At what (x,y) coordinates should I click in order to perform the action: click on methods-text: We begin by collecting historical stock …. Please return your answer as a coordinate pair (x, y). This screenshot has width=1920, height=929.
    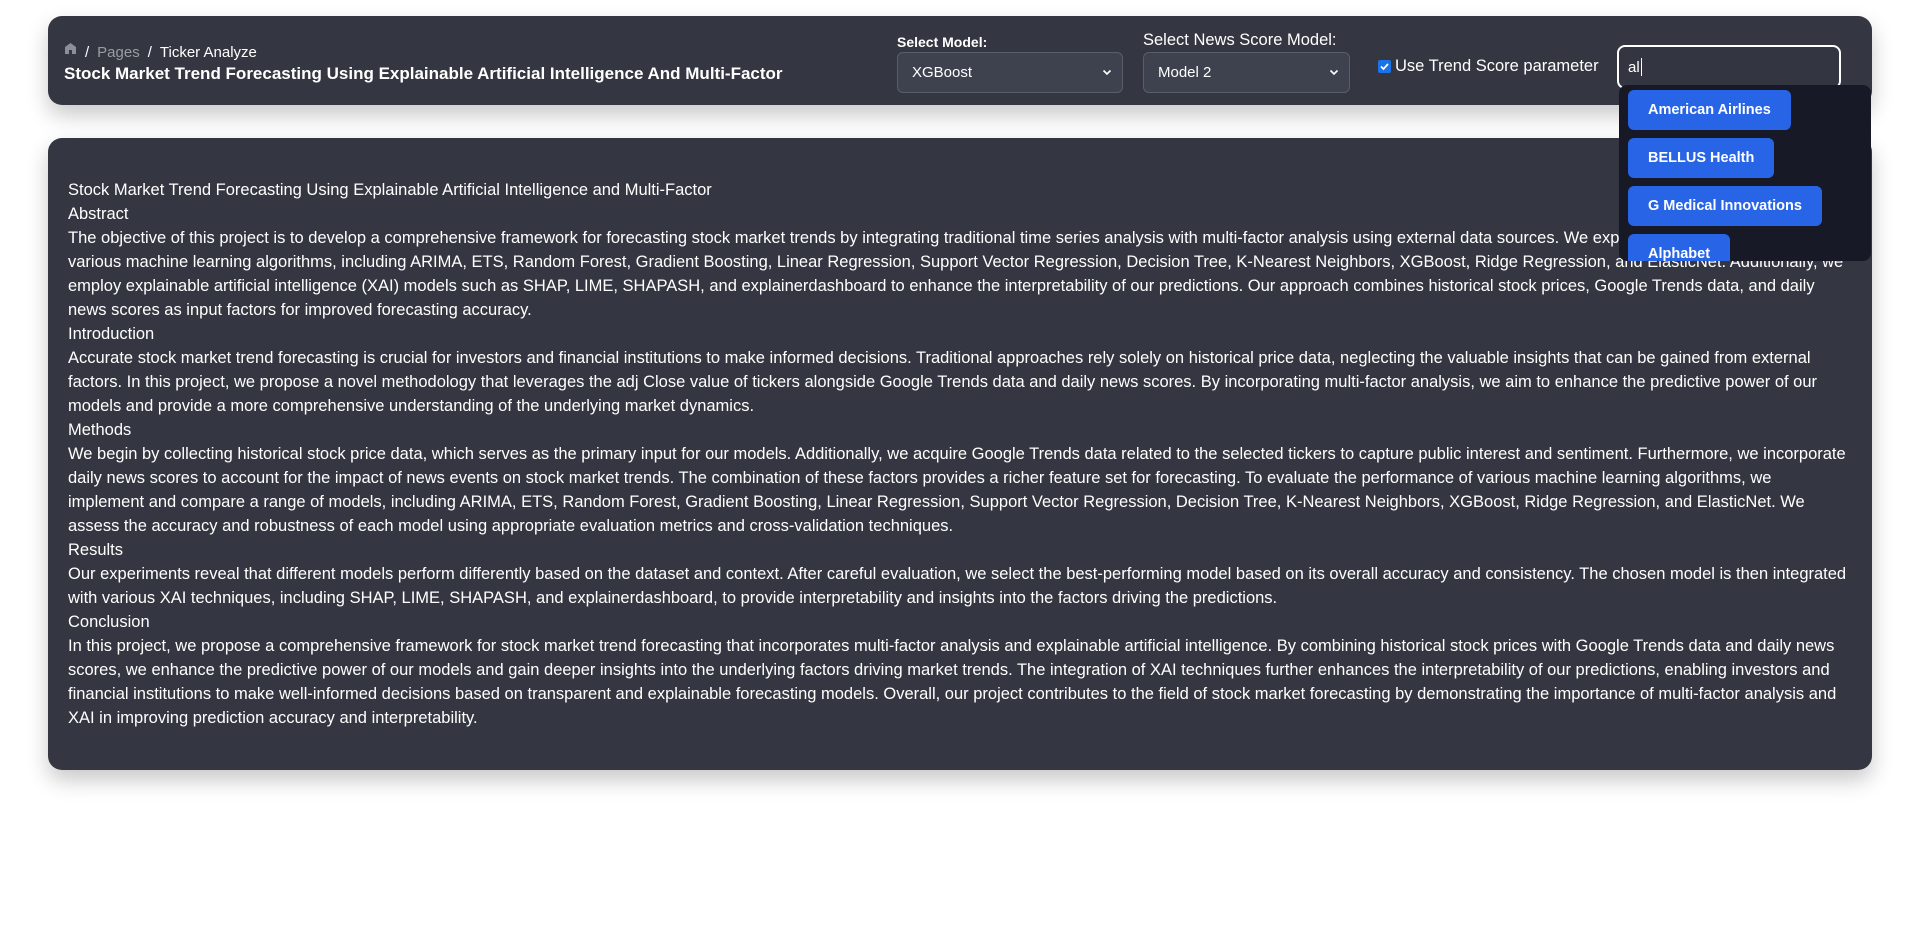
    Looking at the image, I should click on (957, 490).